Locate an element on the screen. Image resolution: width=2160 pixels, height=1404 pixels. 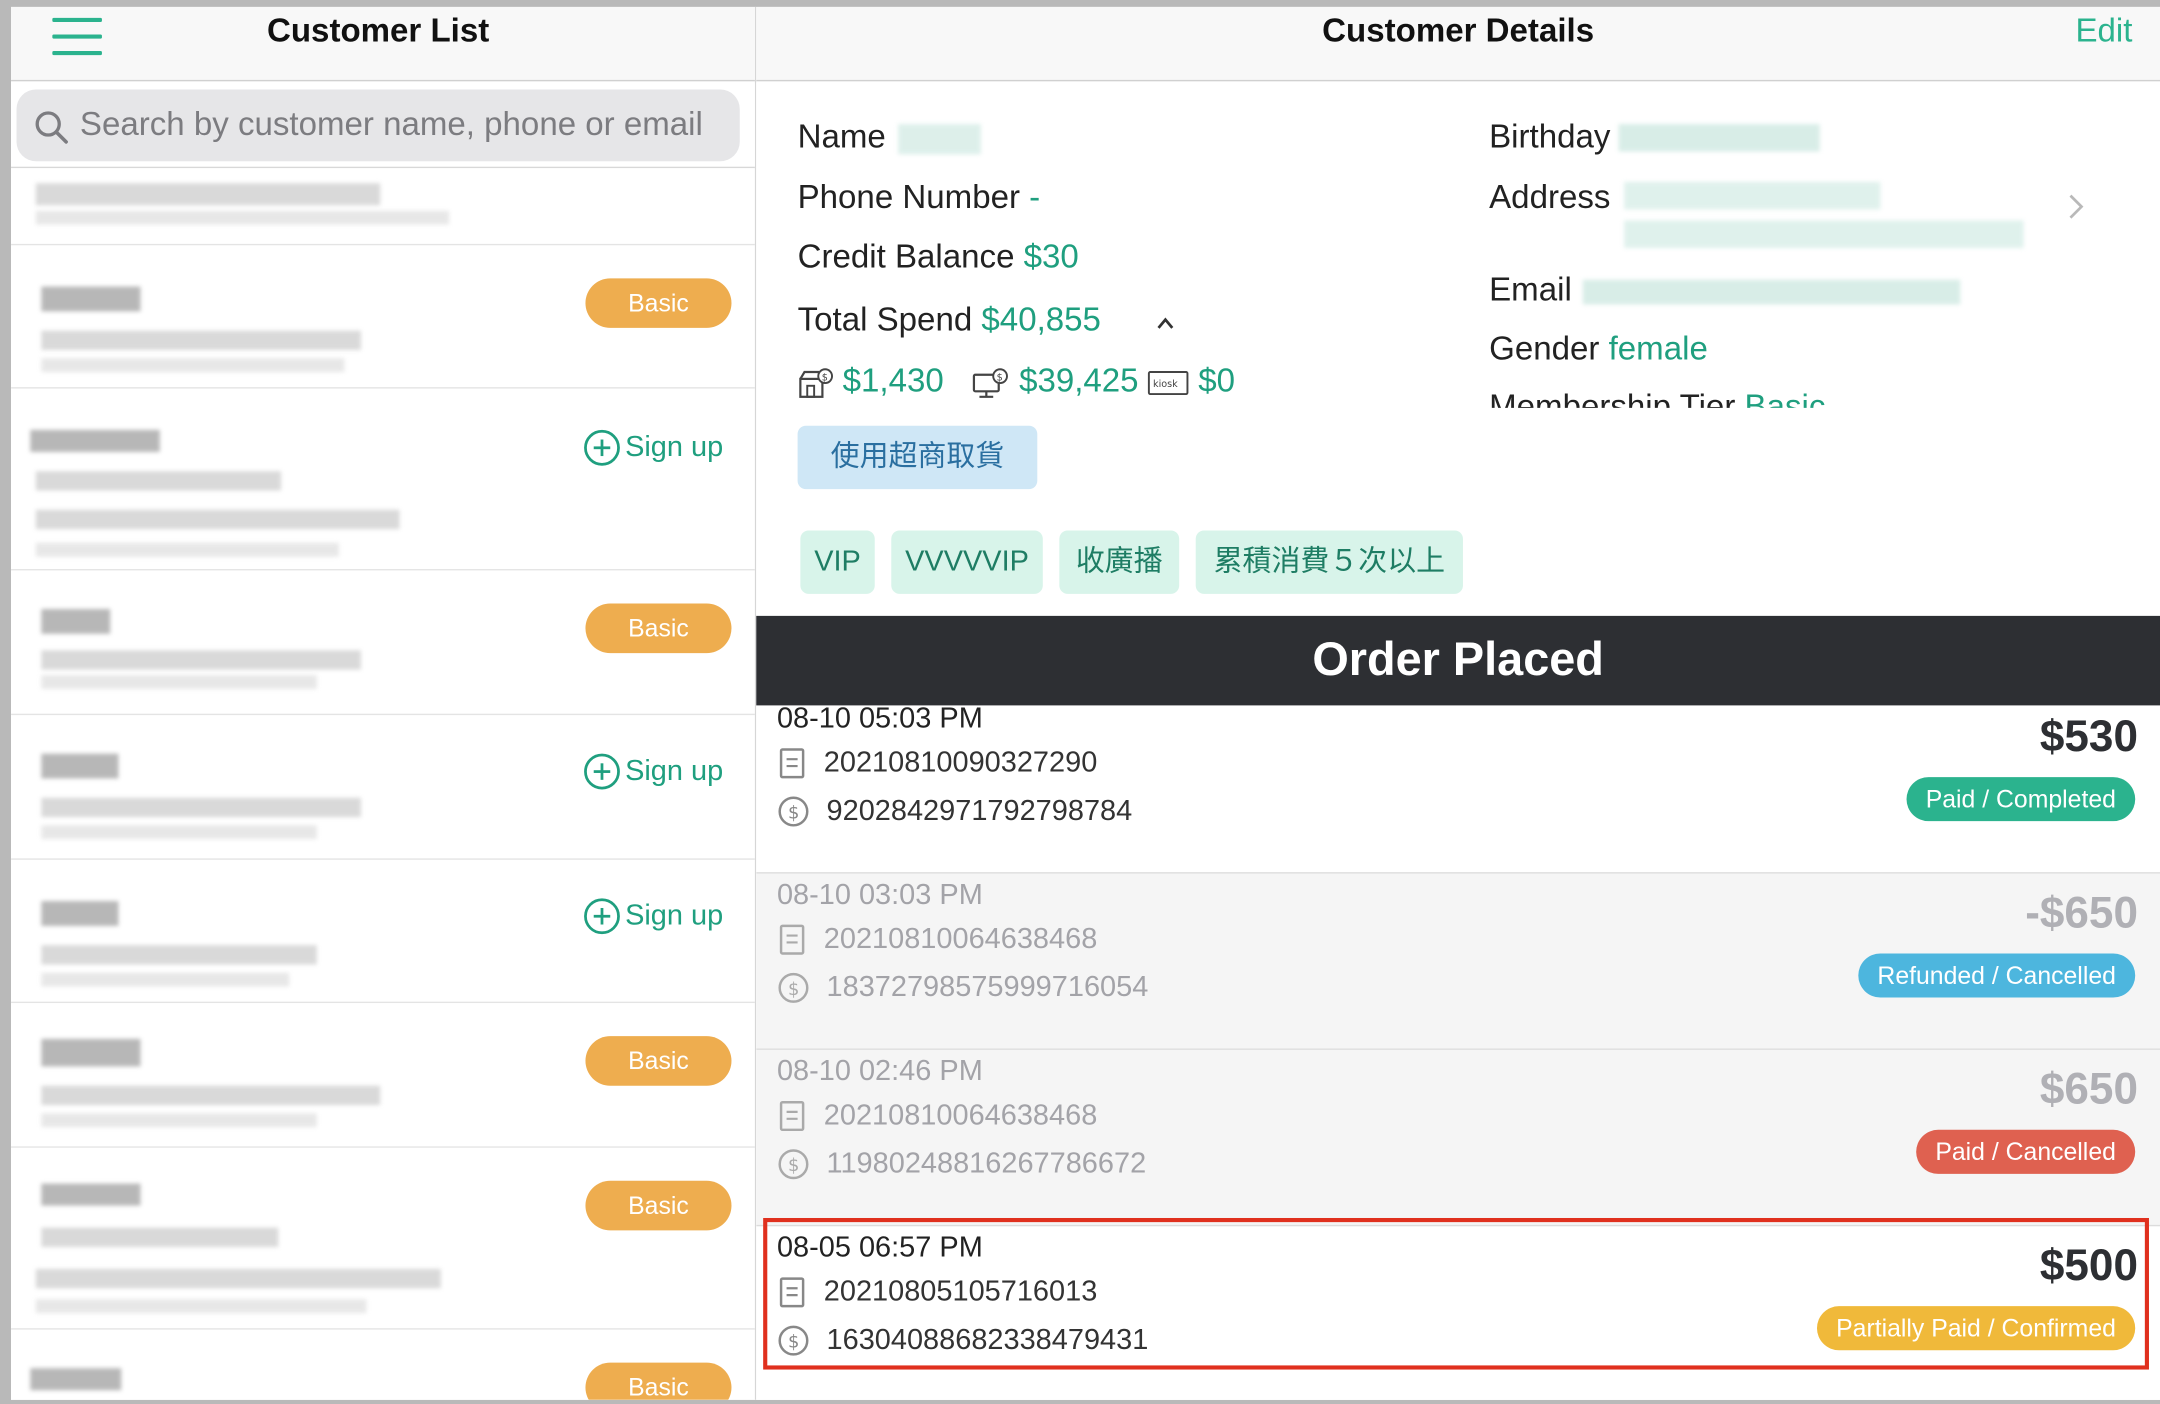
search-field is located at coordinates (378, 125).